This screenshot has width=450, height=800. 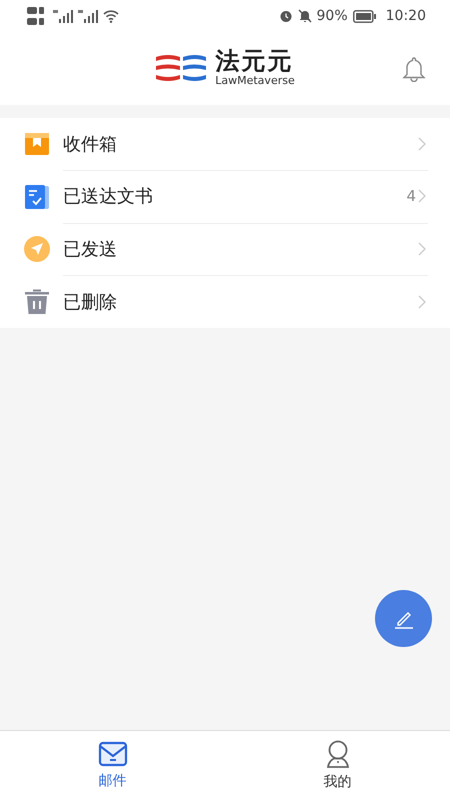 I want to click on tab: 我的, so click(x=337, y=765).